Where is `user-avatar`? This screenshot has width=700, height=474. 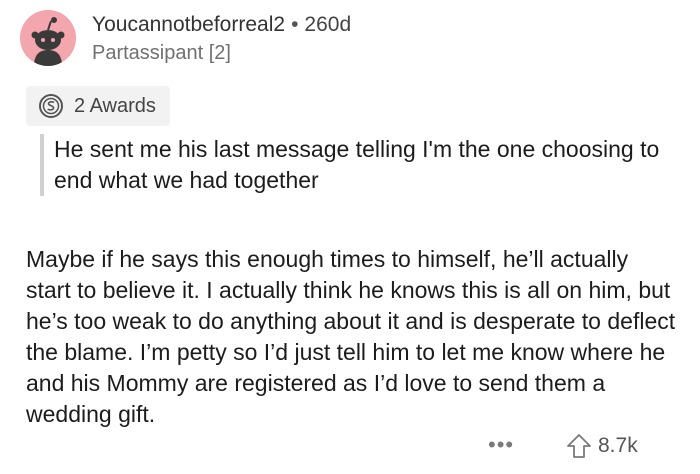 user-avatar is located at coordinates (48, 38).